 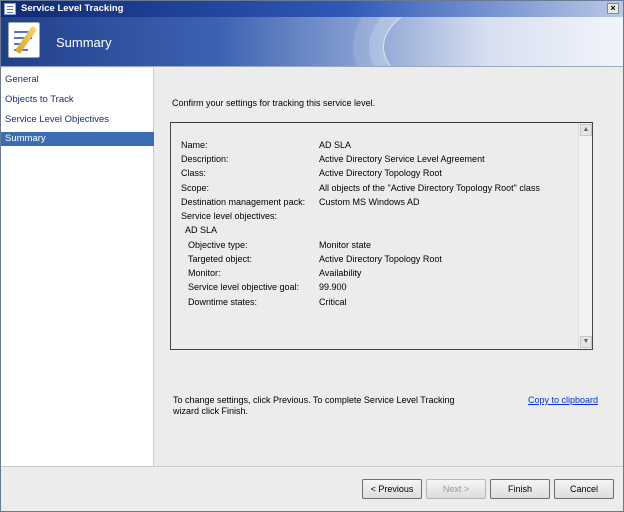 I want to click on close-button: ×, so click(x=613, y=8).